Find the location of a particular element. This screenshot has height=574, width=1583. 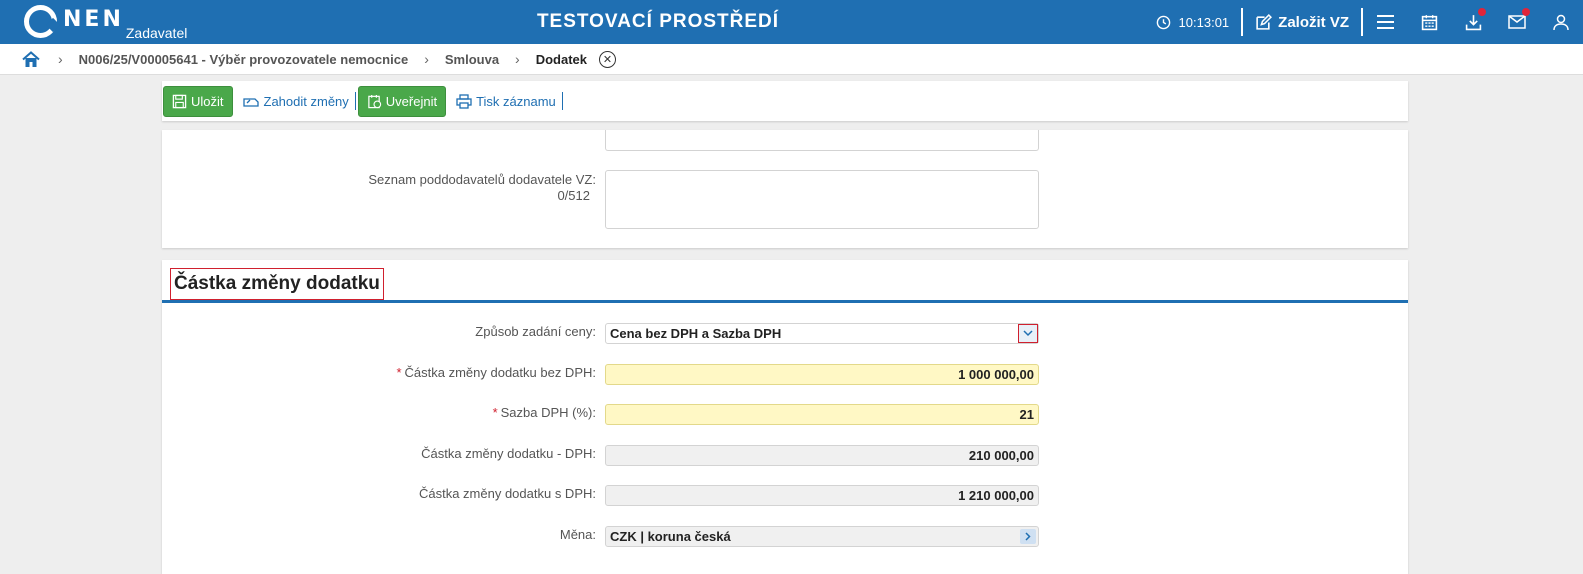

vat-rate-label-group: * Sazba DPH (%): is located at coordinates (544, 412).